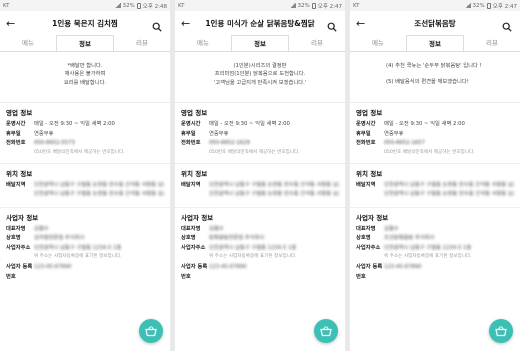  I want to click on top-app-bar: ← 1인용 미식가 순살 닭볶음탕&찜닭, so click(260, 23).